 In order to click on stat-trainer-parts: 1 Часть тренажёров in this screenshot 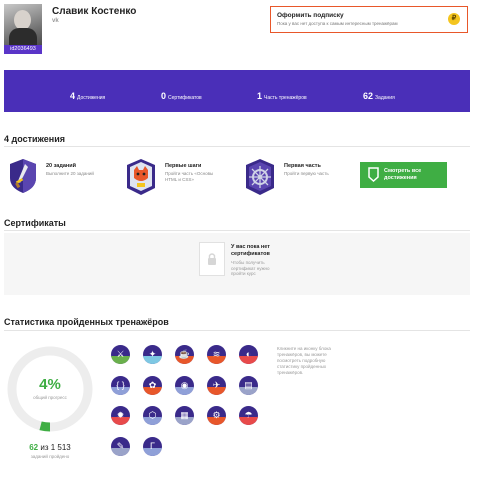, I will do `click(282, 95)`.